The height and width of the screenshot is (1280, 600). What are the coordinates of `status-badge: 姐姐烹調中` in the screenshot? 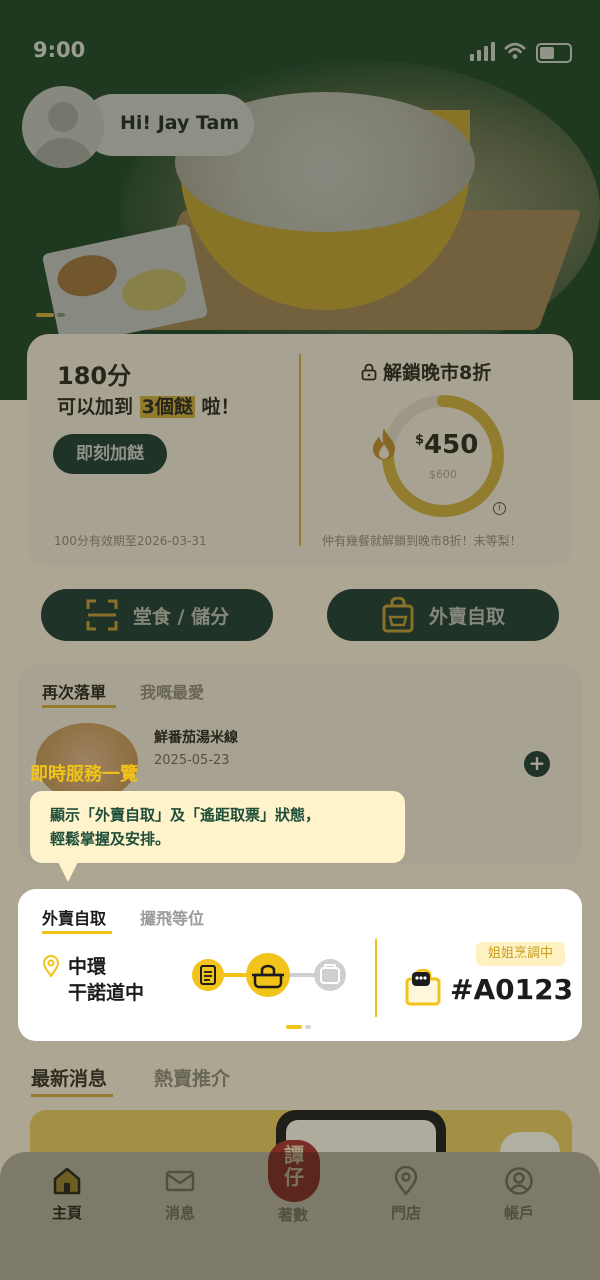 It's located at (521, 954).